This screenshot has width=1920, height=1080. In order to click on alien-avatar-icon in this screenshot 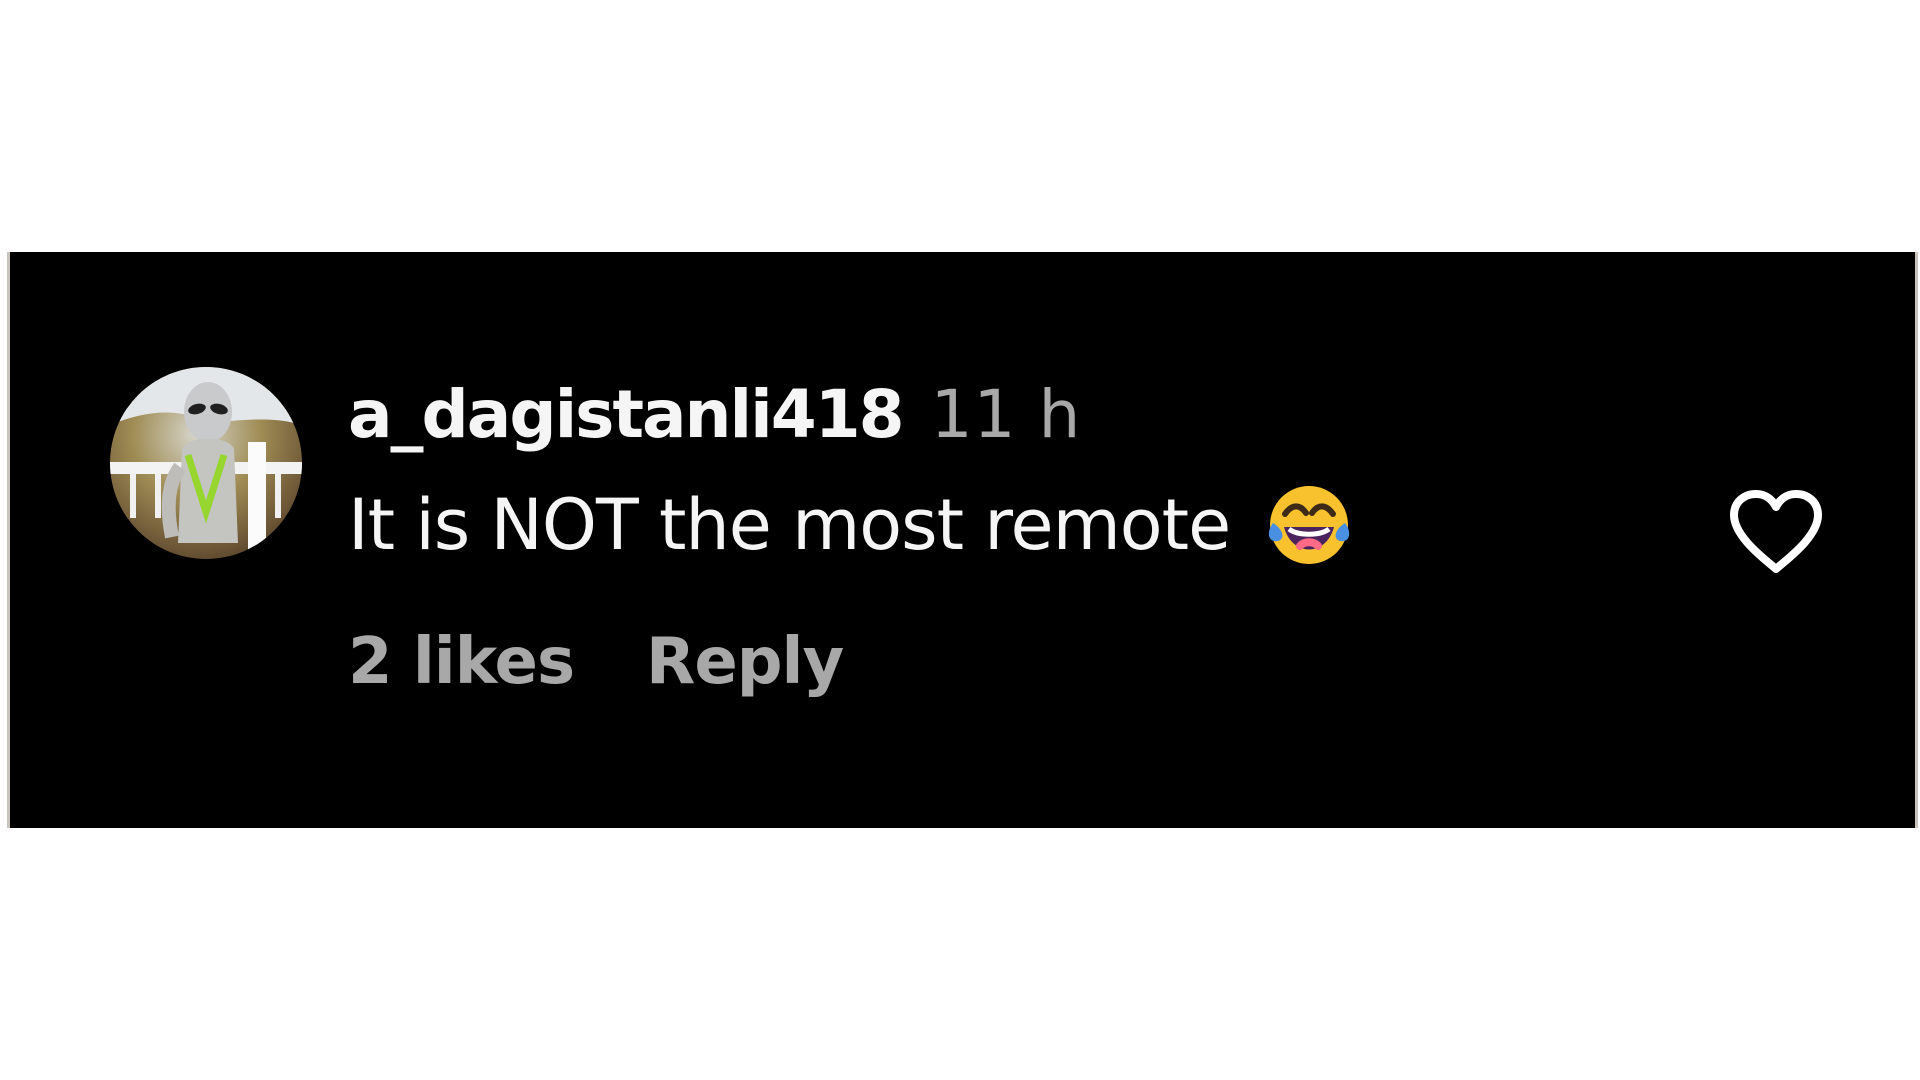, I will do `click(206, 463)`.